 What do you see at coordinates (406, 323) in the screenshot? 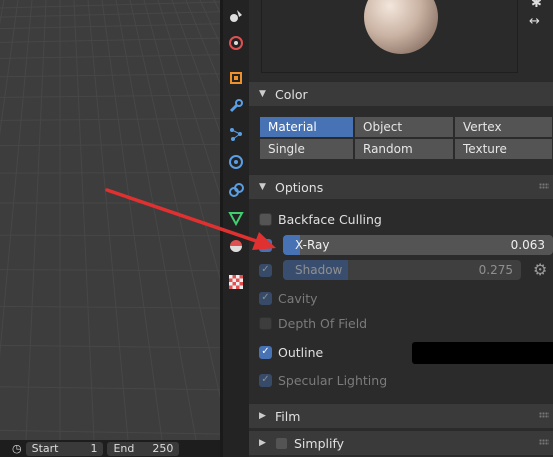
I see `depth-of-field-row: Depth Of Field` at bounding box center [406, 323].